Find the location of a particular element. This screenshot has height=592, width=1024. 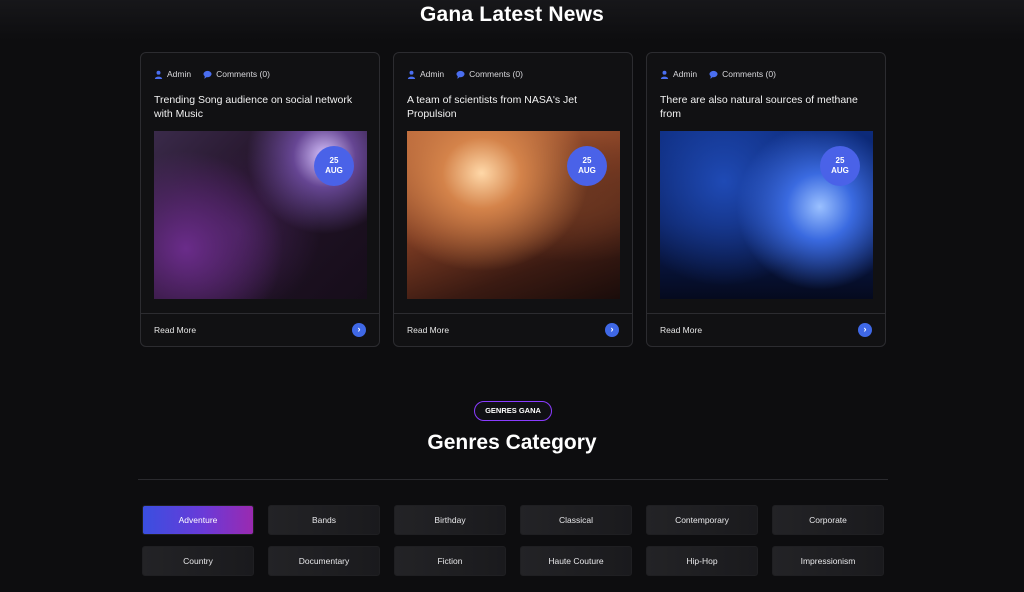

genre-button-classical: Classical is located at coordinates (576, 520).